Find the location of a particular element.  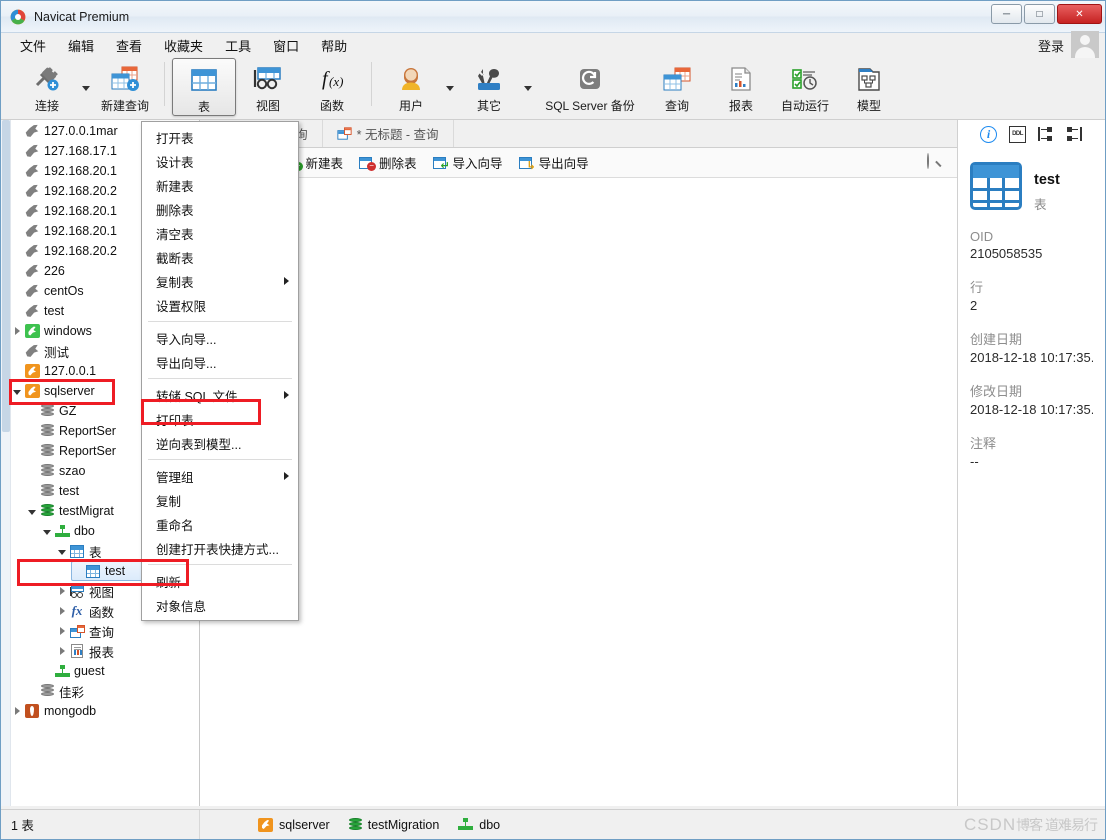

context-menu-item: 新建表 is located at coordinates (220, 185).